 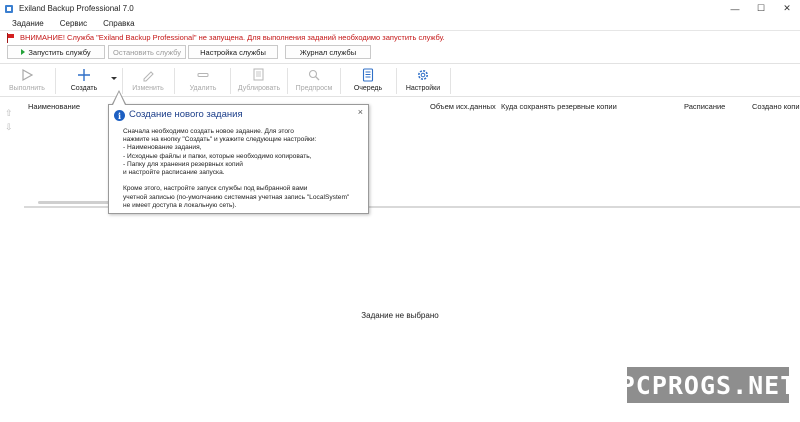 I want to click on start-service-button: Запустить службу, so click(x=56, y=52).